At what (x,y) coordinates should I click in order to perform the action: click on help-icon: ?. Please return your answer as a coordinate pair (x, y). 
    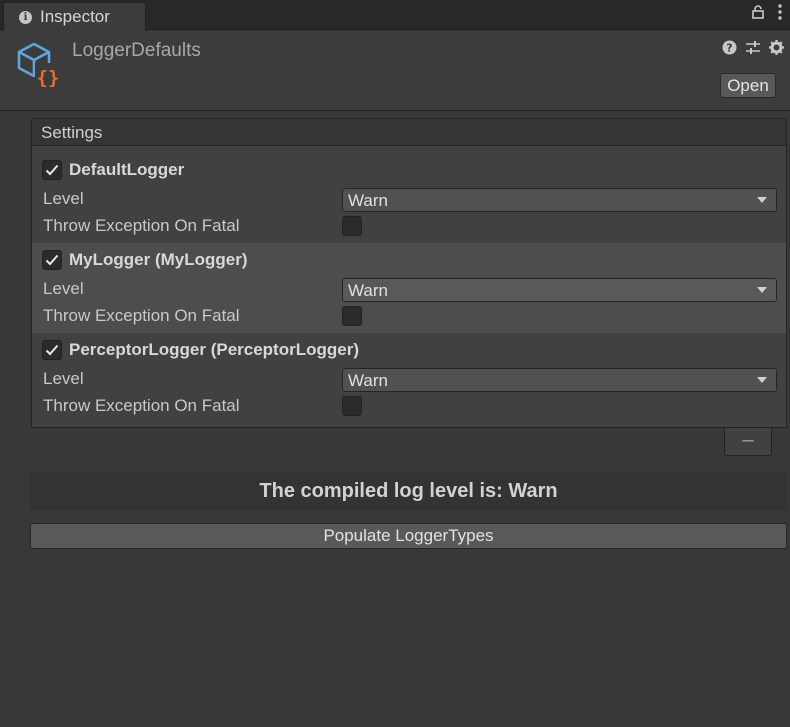
    Looking at the image, I should click on (729, 50).